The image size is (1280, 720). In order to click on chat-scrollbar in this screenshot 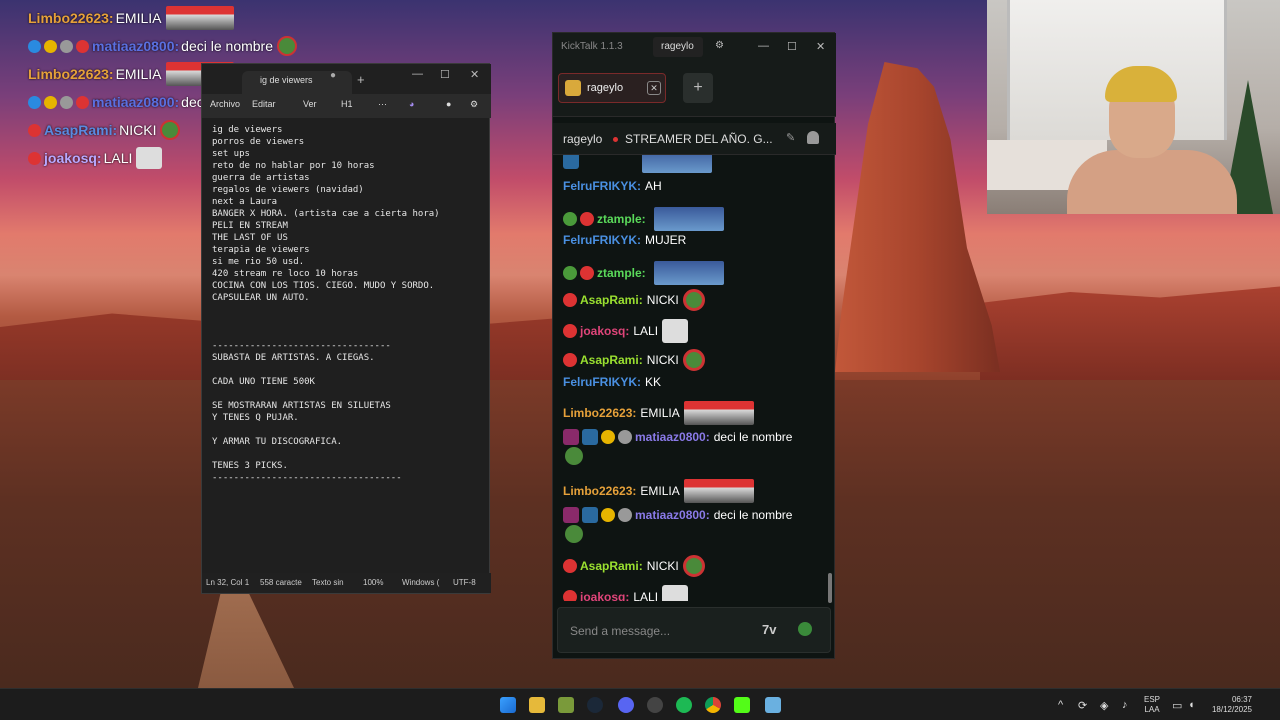, I will do `click(830, 588)`.